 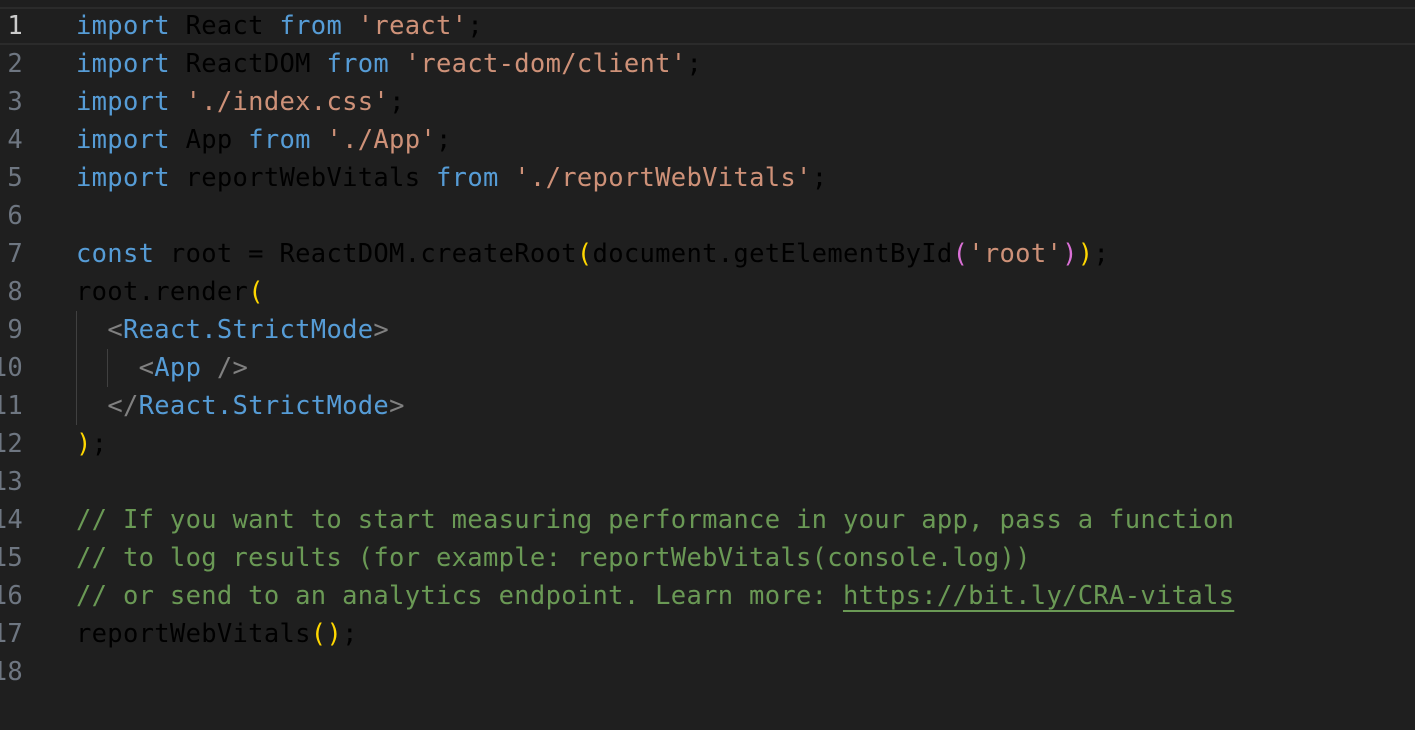 I want to click on line-number: 9, so click(x=15, y=330).